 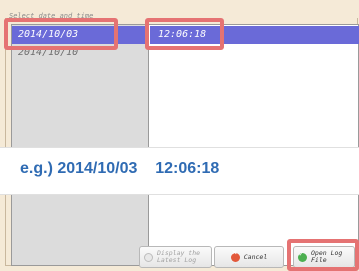 What do you see at coordinates (255, 256) in the screenshot?
I see `cancel-label: Cancel` at bounding box center [255, 256].